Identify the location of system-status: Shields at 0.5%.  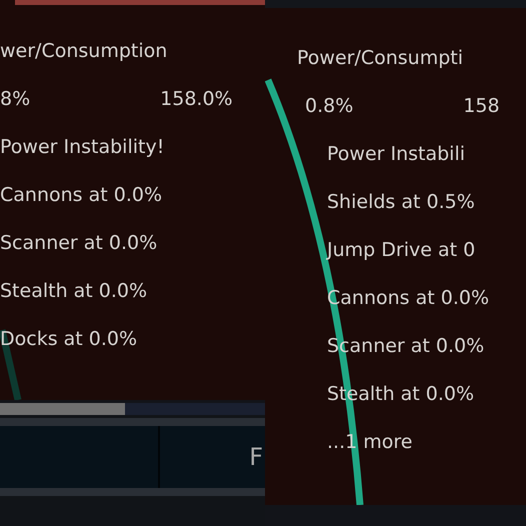
(401, 202).